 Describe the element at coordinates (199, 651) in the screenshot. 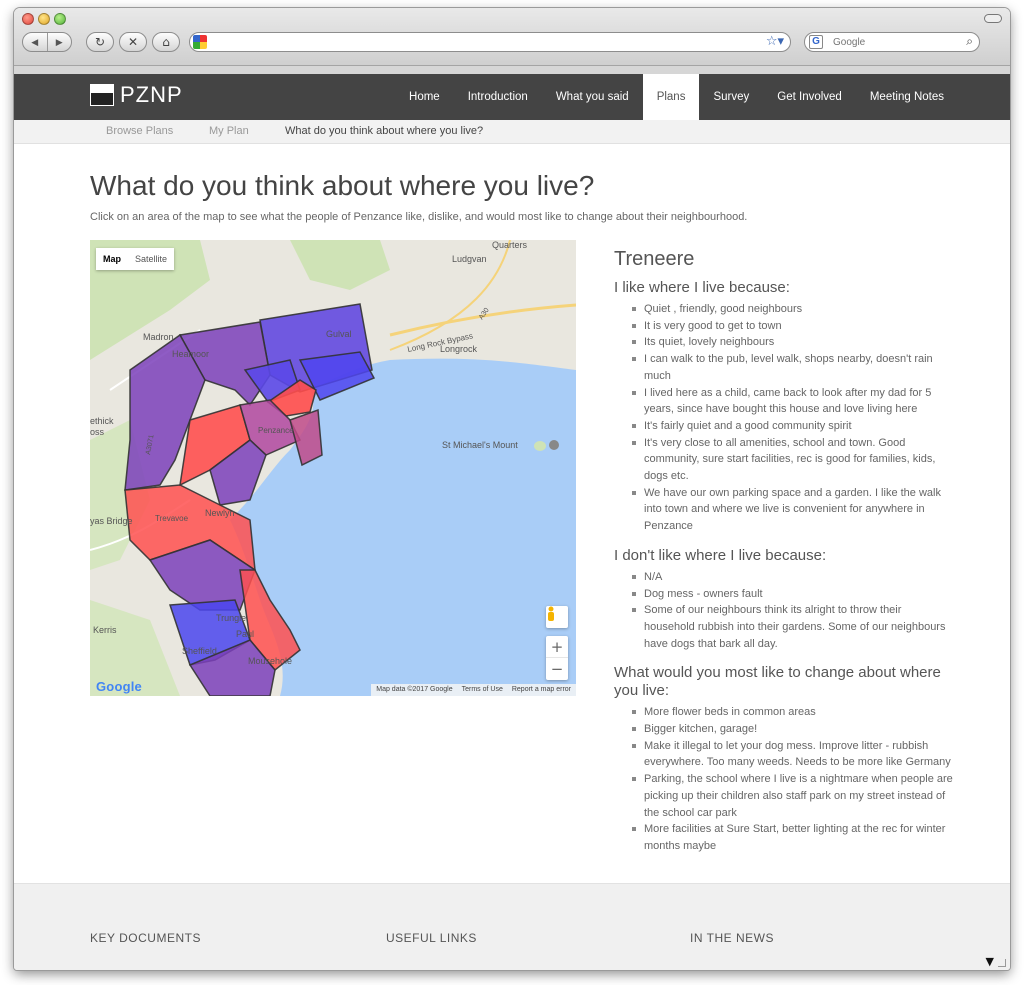

I see `map-label: Sheffield` at that location.